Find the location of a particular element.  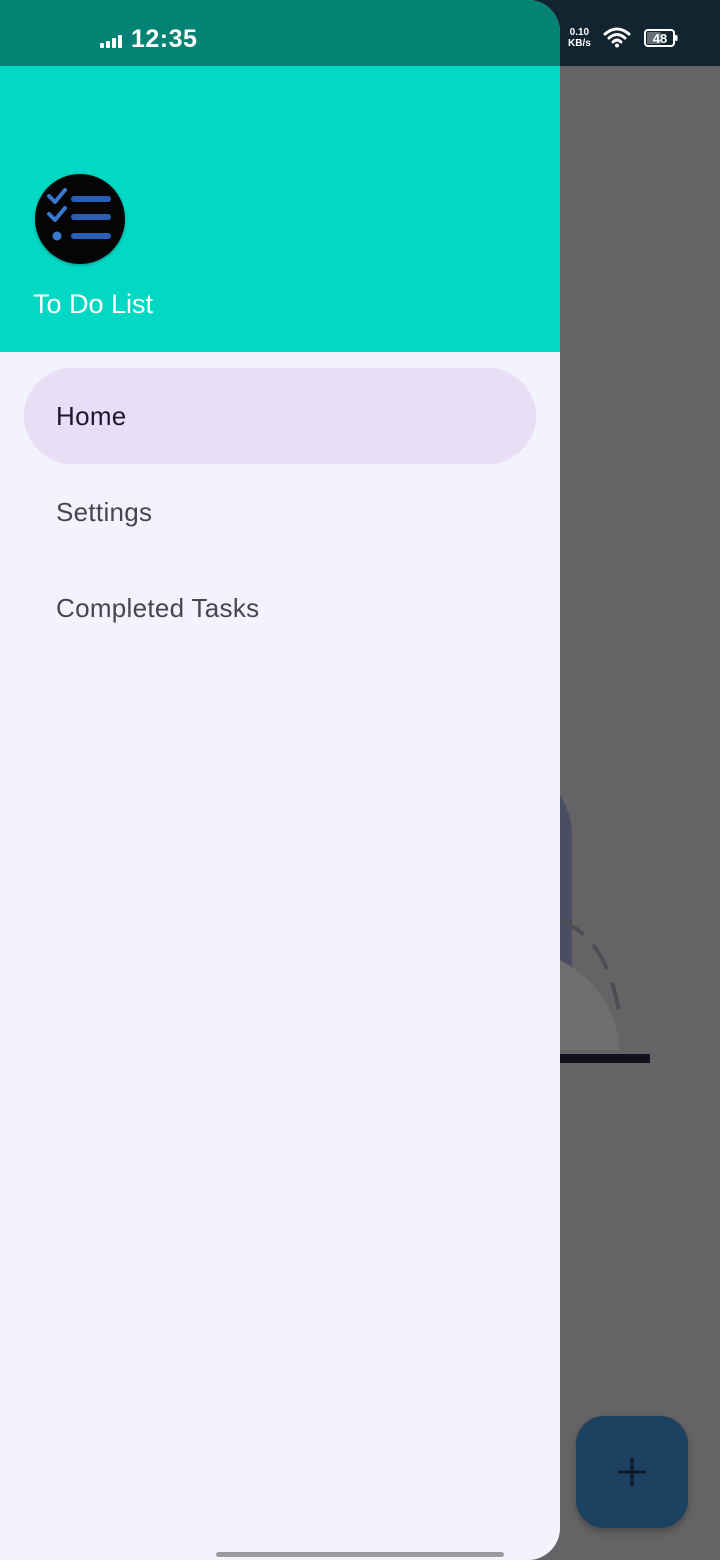

gesture-navigation-bar is located at coordinates (360, 1554).